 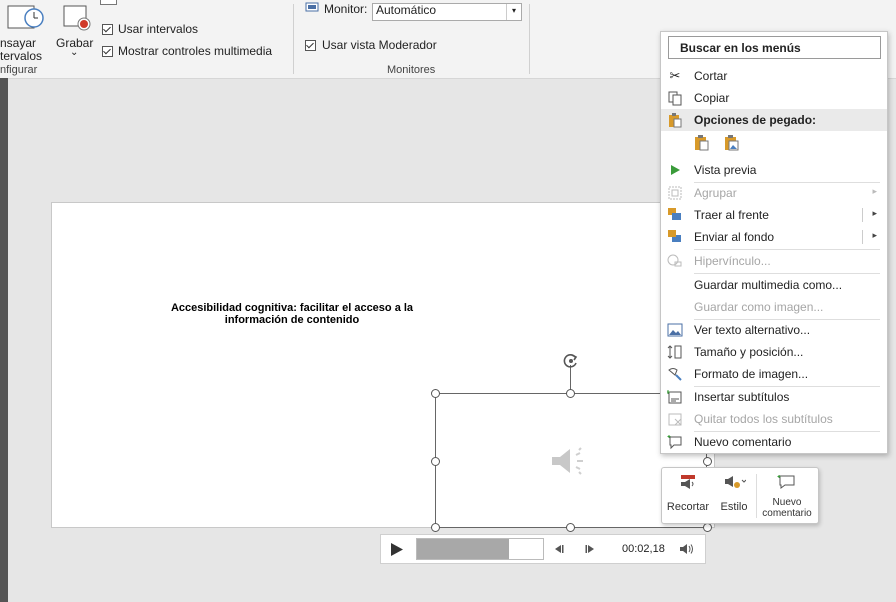 I want to click on monitor-label: Monitor:, so click(x=346, y=9).